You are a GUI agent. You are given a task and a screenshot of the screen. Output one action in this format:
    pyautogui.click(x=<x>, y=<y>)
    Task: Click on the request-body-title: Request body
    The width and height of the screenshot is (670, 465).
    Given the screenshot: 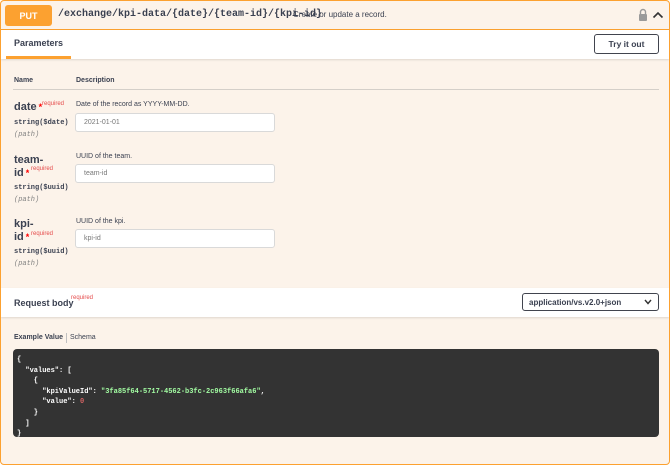 What is the action you would take?
    pyautogui.click(x=44, y=303)
    